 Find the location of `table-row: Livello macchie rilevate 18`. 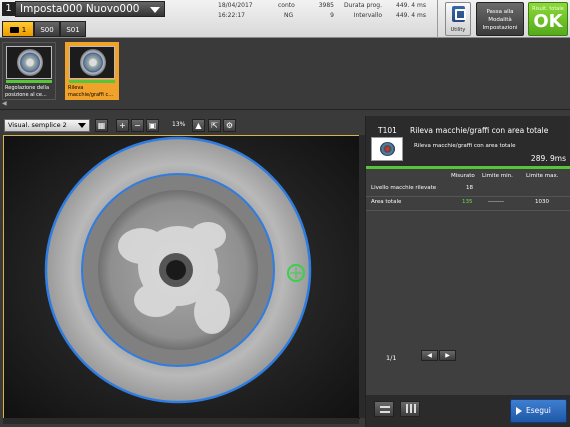

table-row: Livello macchie rilevate 18 is located at coordinates (468, 190).